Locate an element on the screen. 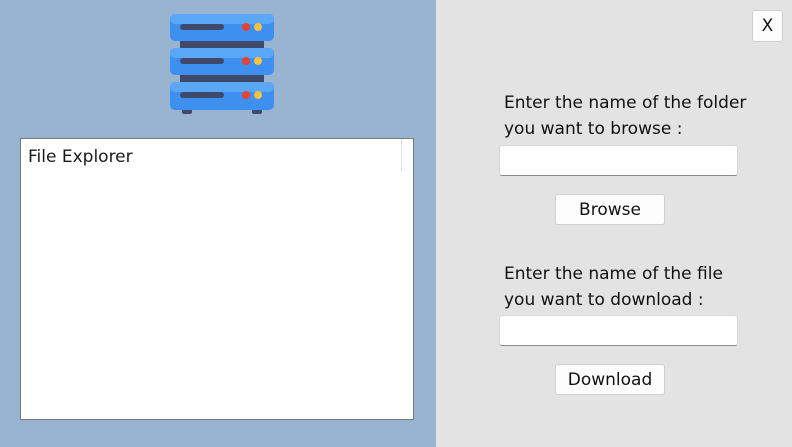 The width and height of the screenshot is (792, 447). folder-prompt-line2: you want to browse : is located at coordinates (593, 129).